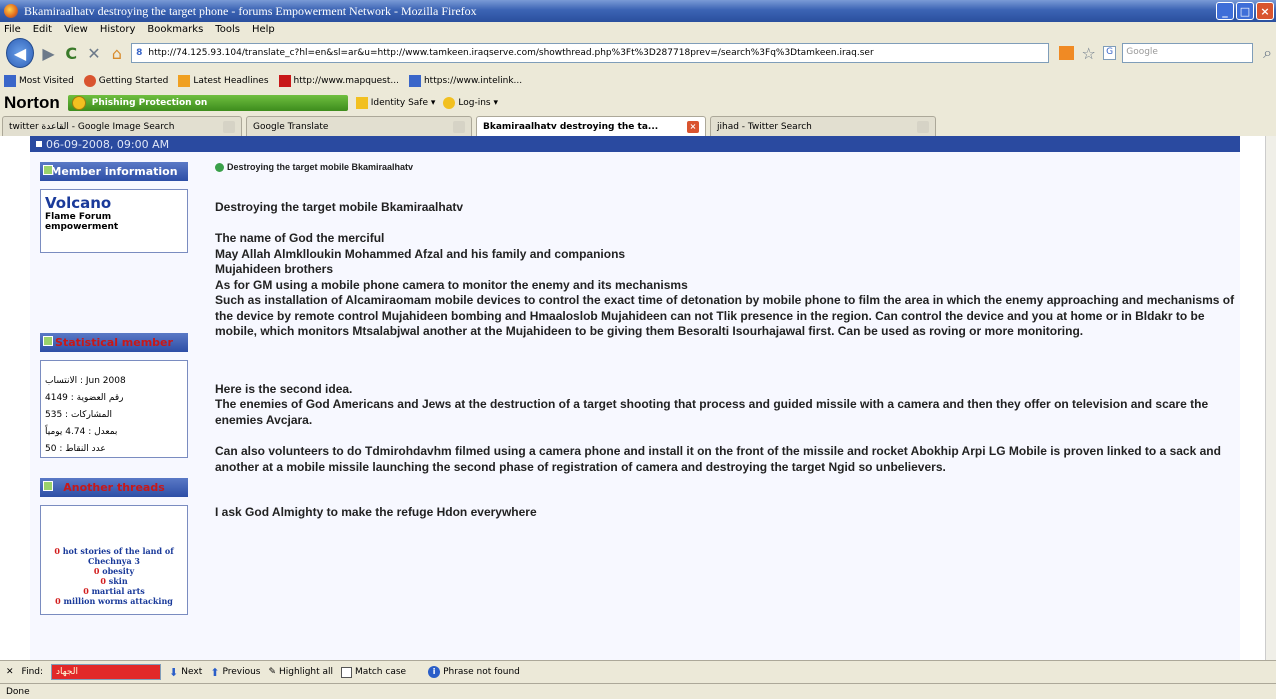 The width and height of the screenshot is (1276, 699). Describe the element at coordinates (12, 29) in the screenshot. I see `menu-file: File` at that location.